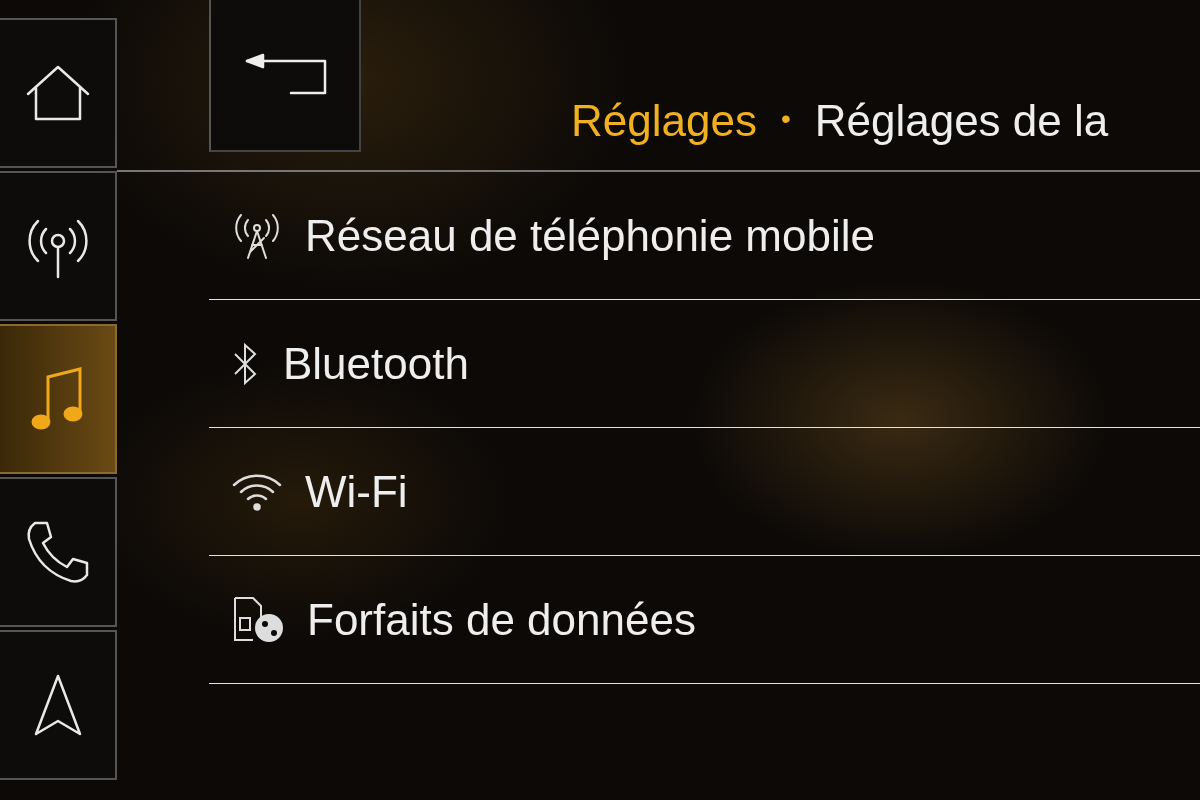 The width and height of the screenshot is (1200, 800). Describe the element at coordinates (961, 121) in the screenshot. I see `page-title: Réglages de la` at that location.